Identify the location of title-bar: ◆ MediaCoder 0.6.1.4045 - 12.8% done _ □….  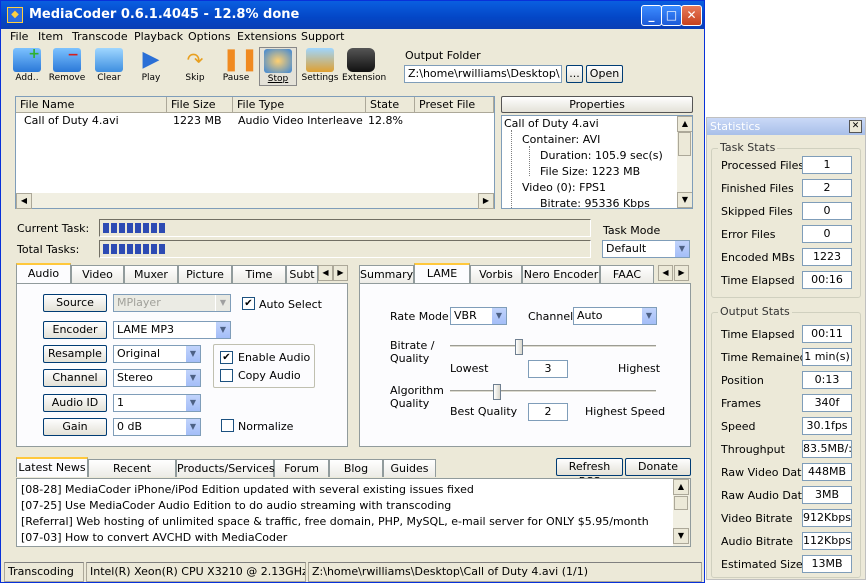
(352, 15).